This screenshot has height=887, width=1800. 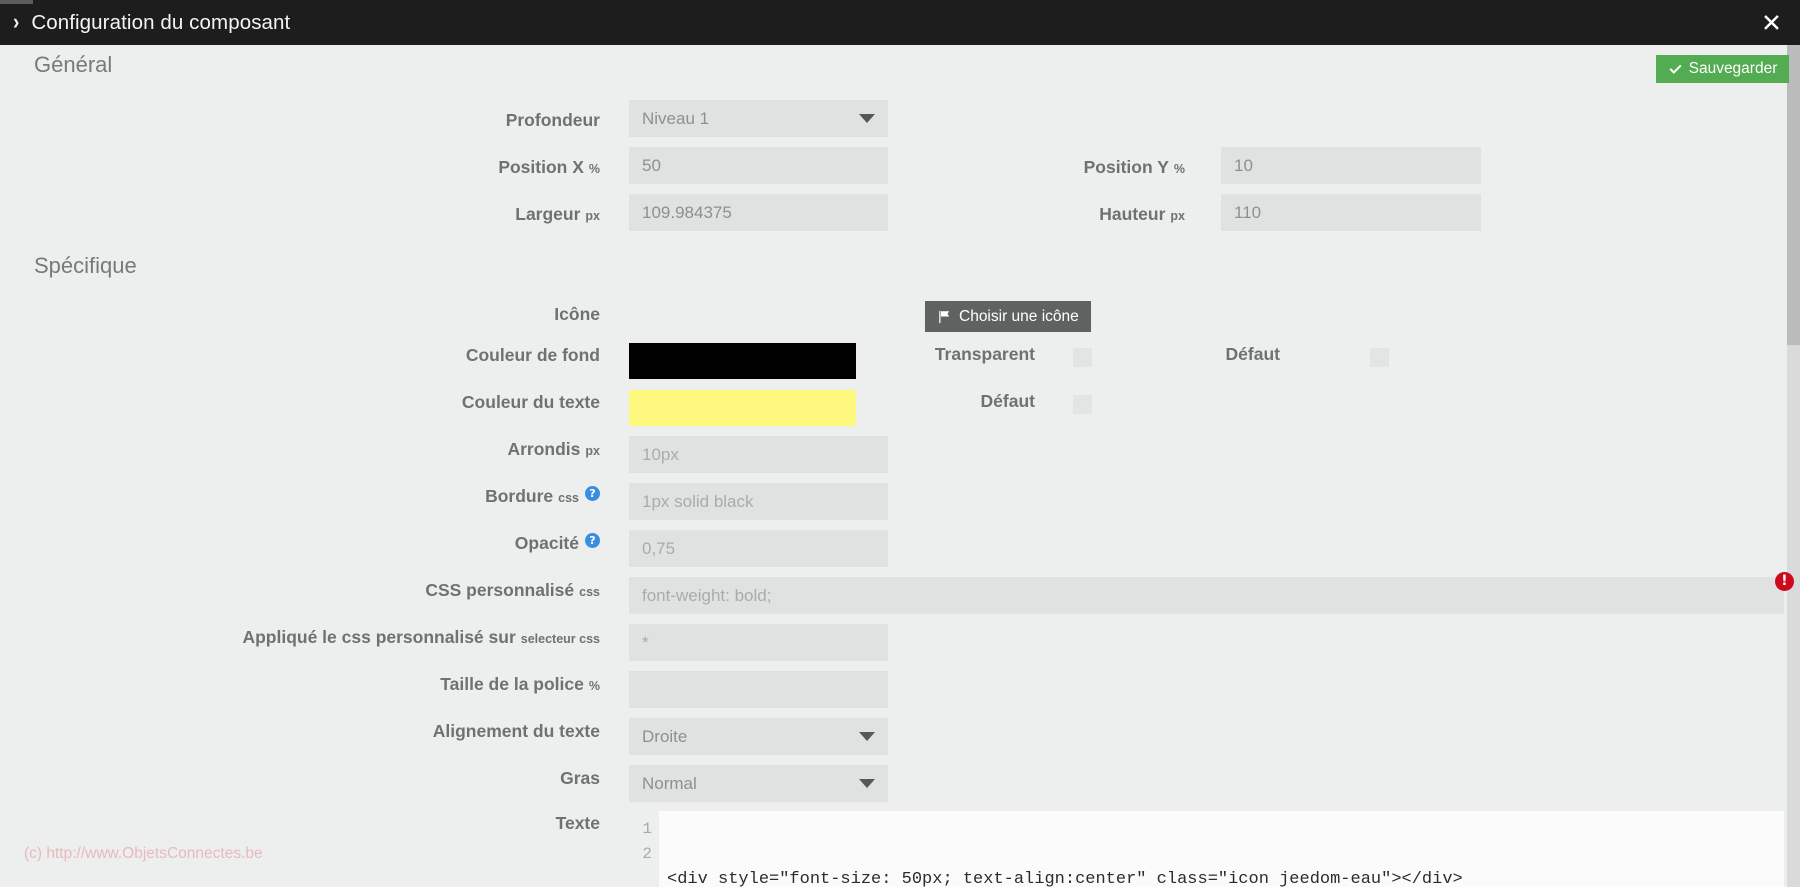 What do you see at coordinates (592, 493) in the screenshot?
I see `help-icon-bordure: ?` at bounding box center [592, 493].